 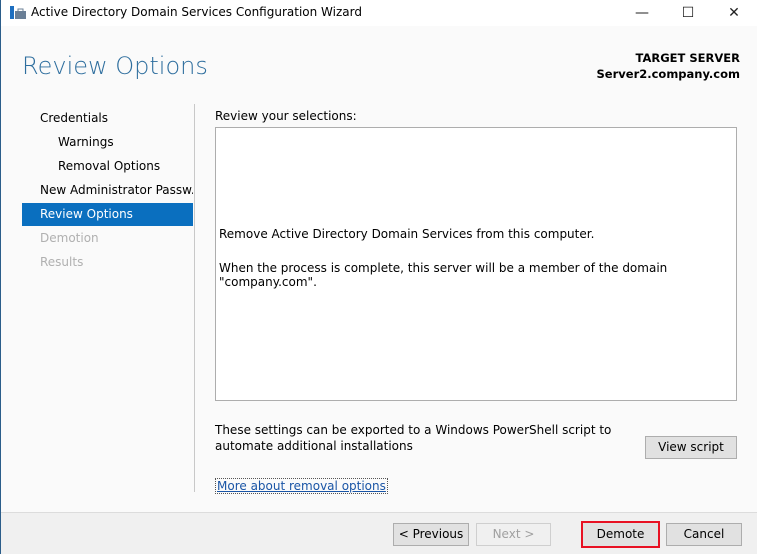 What do you see at coordinates (734, 13) in the screenshot?
I see `close-button: ✕` at bounding box center [734, 13].